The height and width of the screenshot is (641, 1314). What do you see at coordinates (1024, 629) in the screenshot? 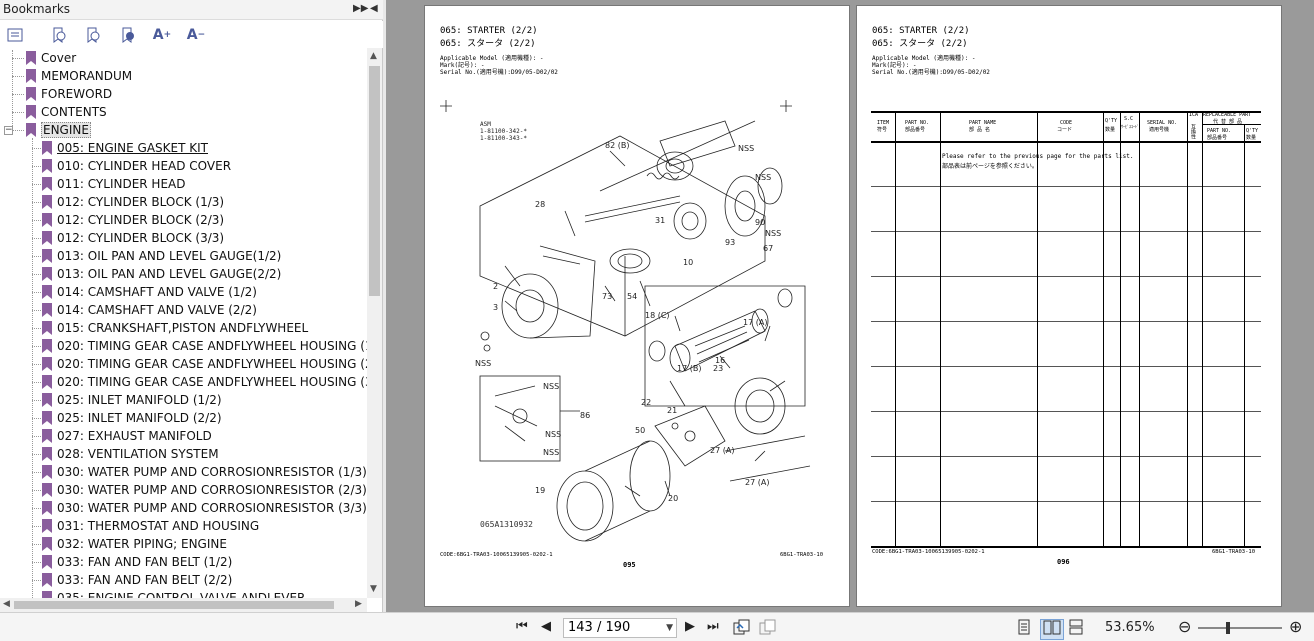
I see `single-page-view-icon` at bounding box center [1024, 629].